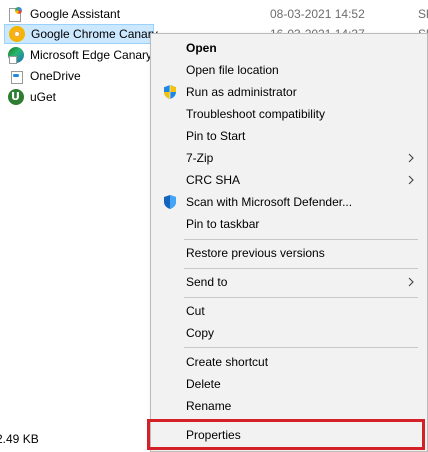  I want to click on menu-item-label: Open file location, so click(232, 70).